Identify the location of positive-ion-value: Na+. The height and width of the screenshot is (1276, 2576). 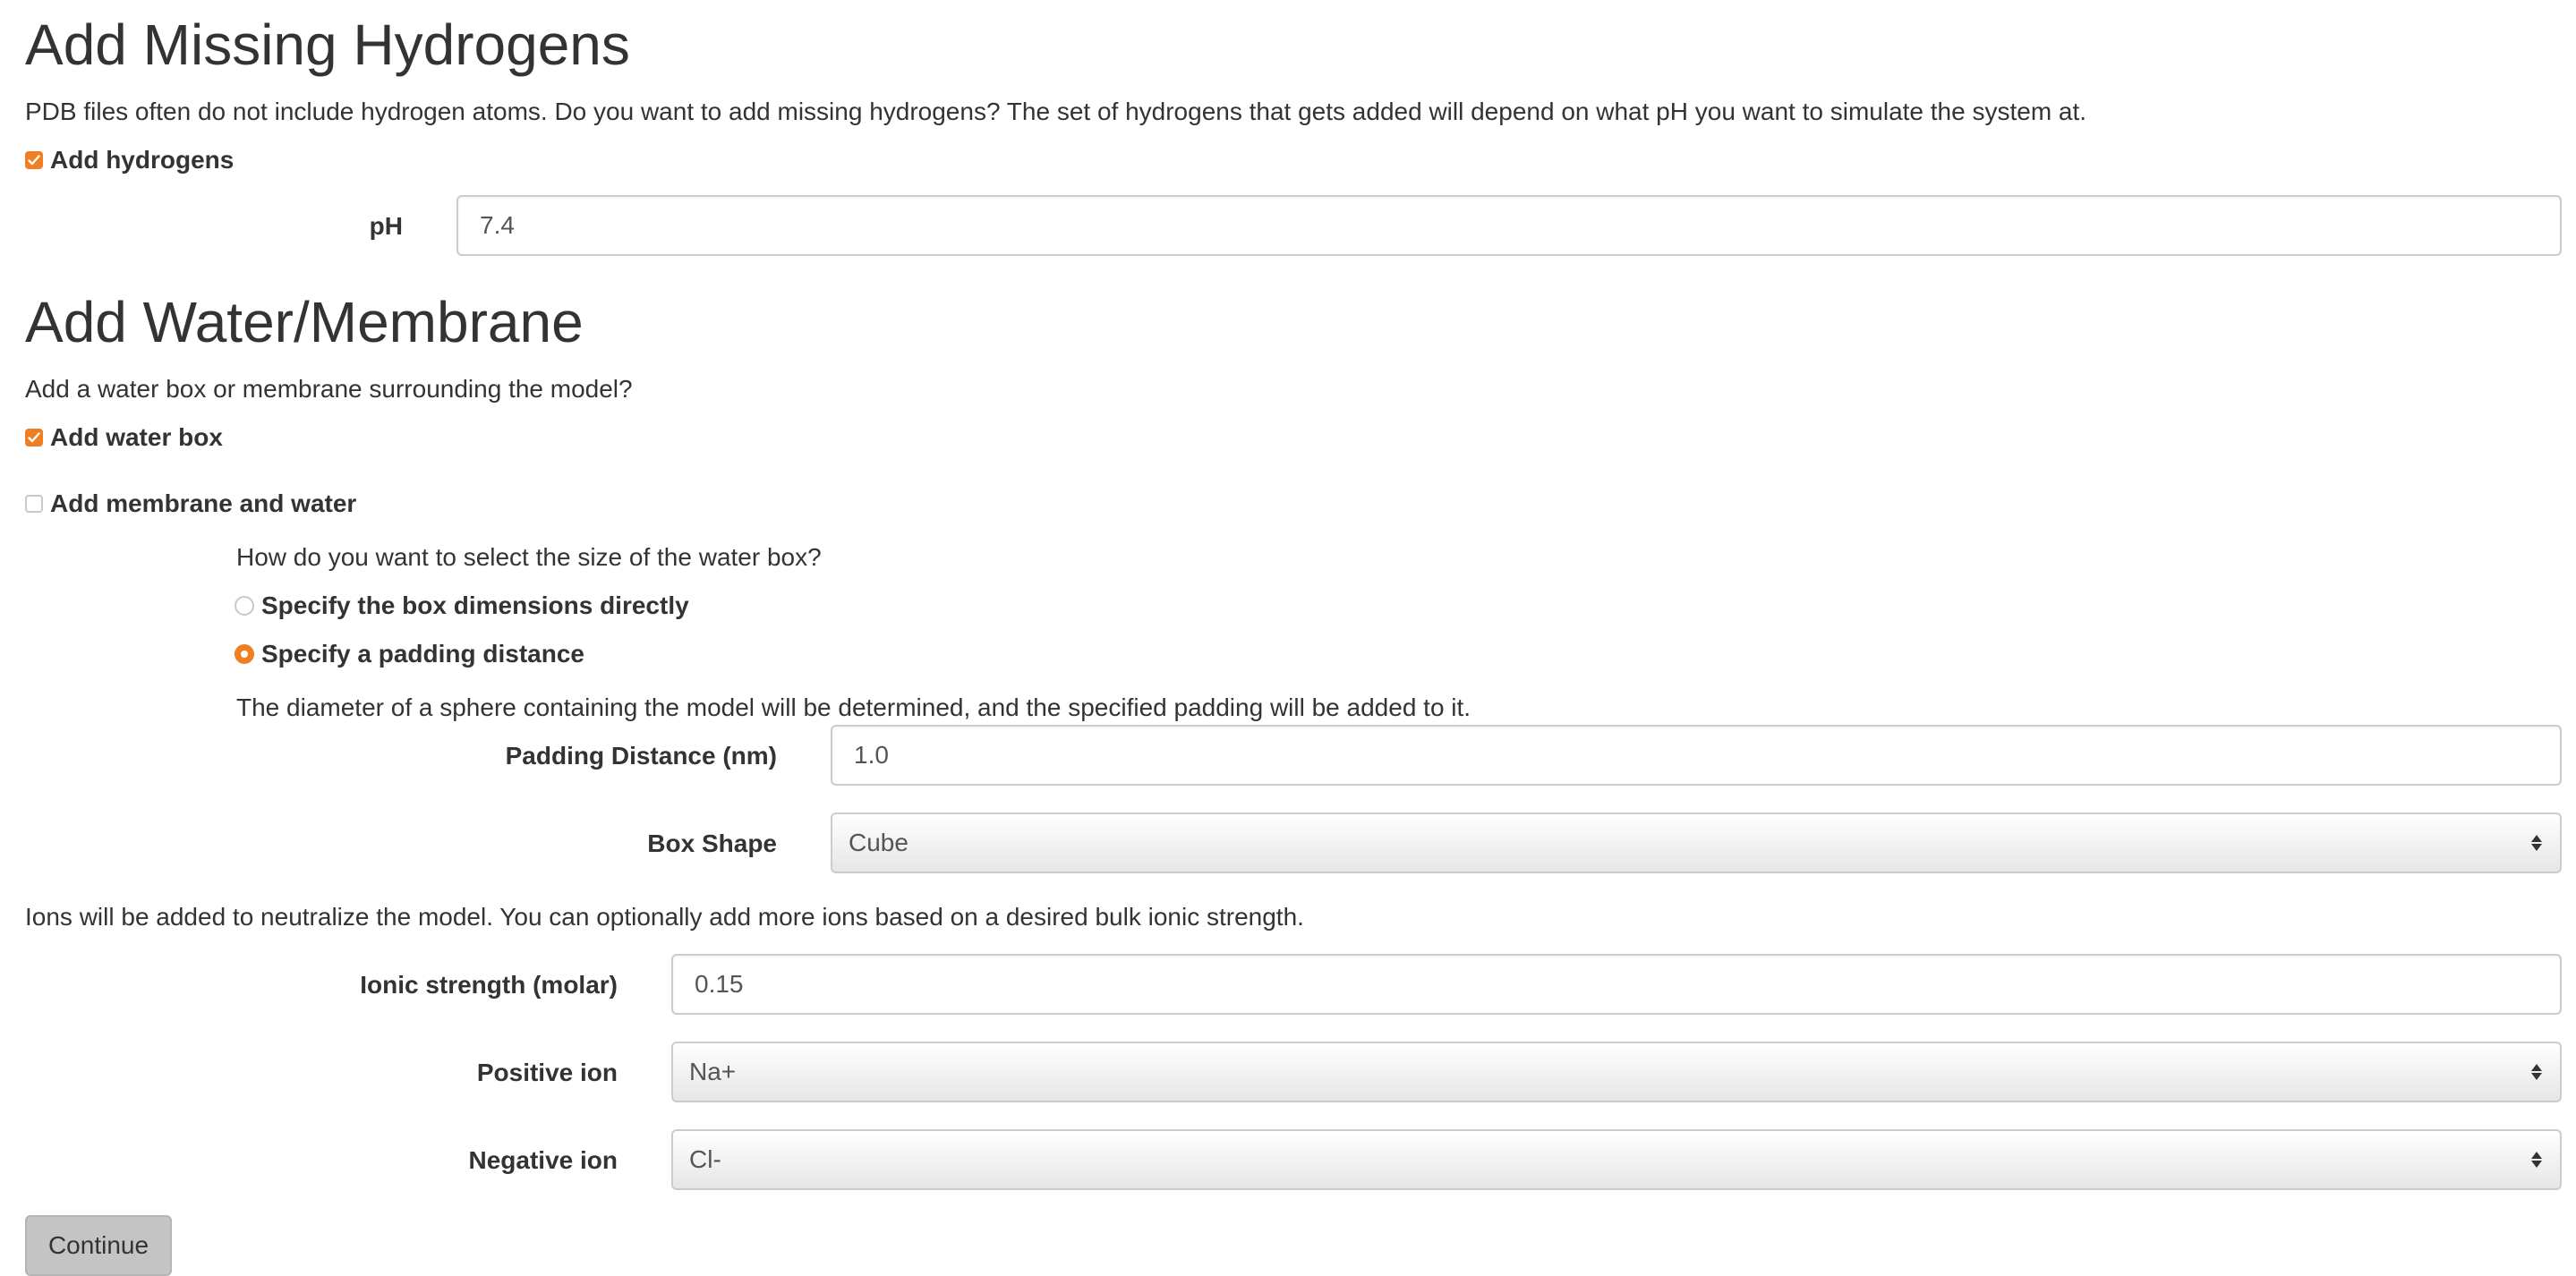
(713, 1071).